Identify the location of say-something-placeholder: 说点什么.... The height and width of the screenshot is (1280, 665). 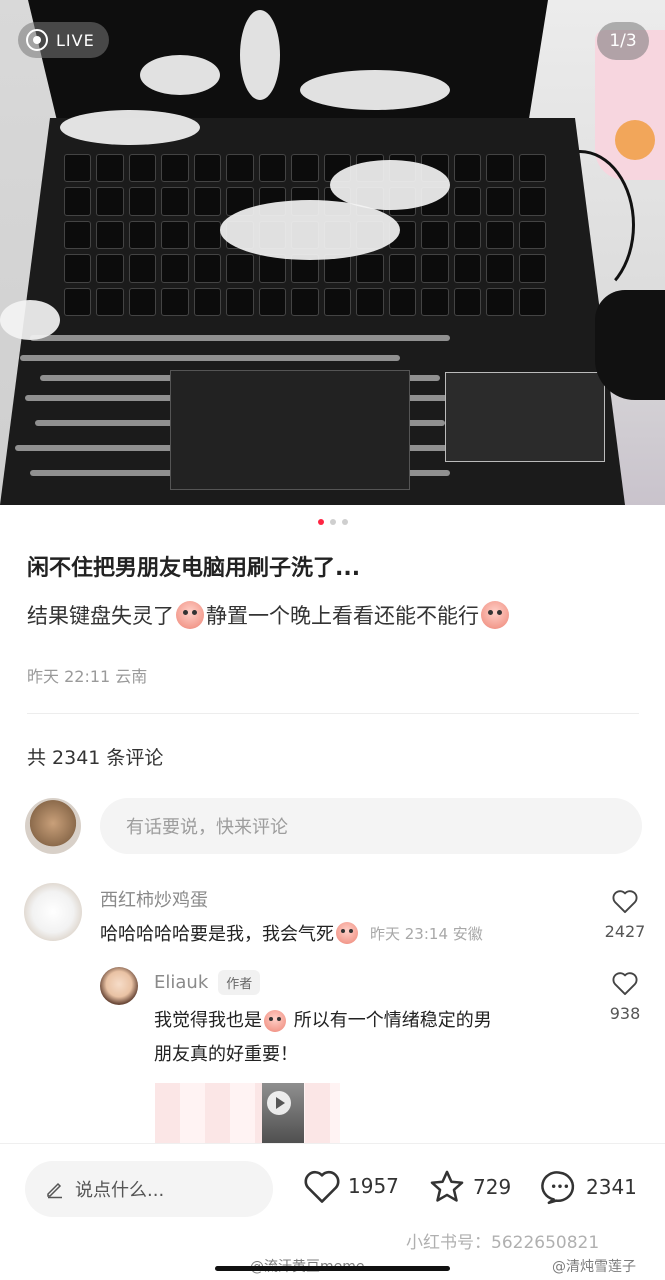
(120, 1190).